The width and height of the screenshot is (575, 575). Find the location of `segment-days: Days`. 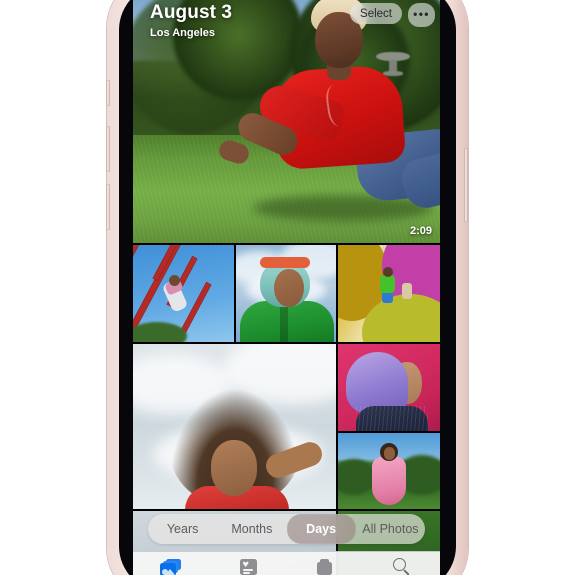

segment-days: Days is located at coordinates (321, 529).